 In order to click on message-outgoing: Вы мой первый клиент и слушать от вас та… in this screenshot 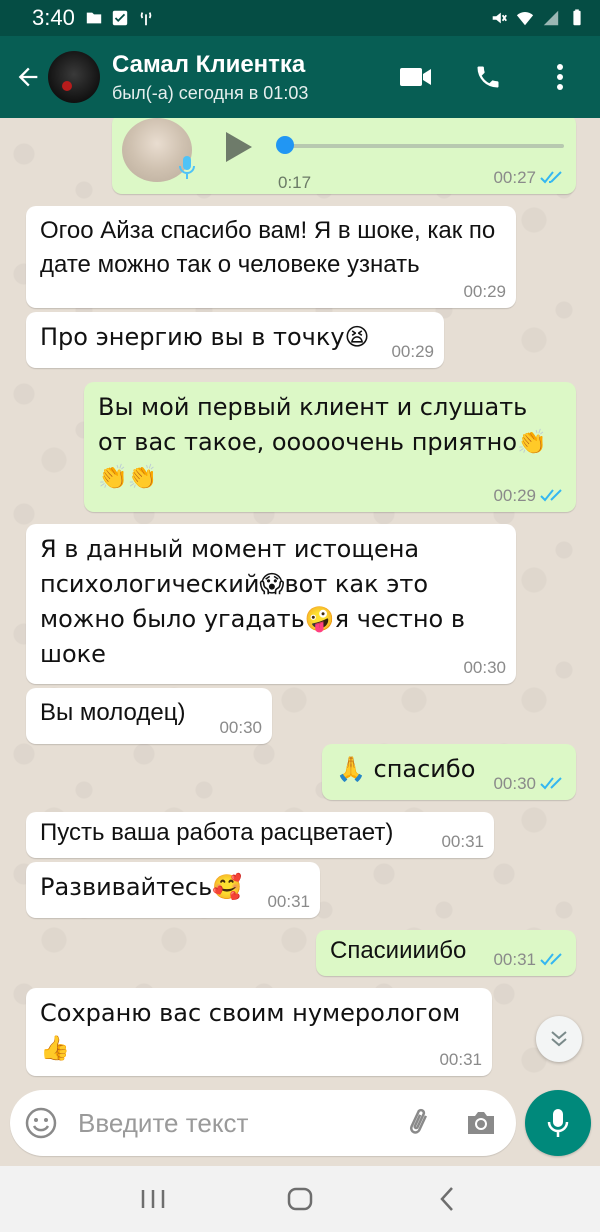, I will do `click(330, 447)`.